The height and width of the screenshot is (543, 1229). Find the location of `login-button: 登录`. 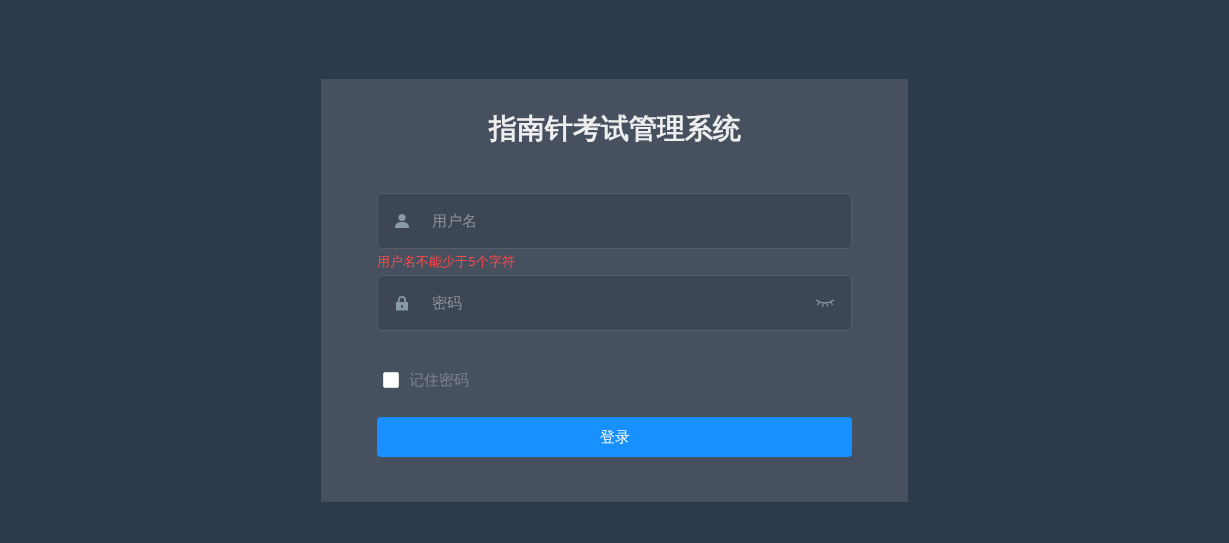

login-button: 登录 is located at coordinates (614, 437).